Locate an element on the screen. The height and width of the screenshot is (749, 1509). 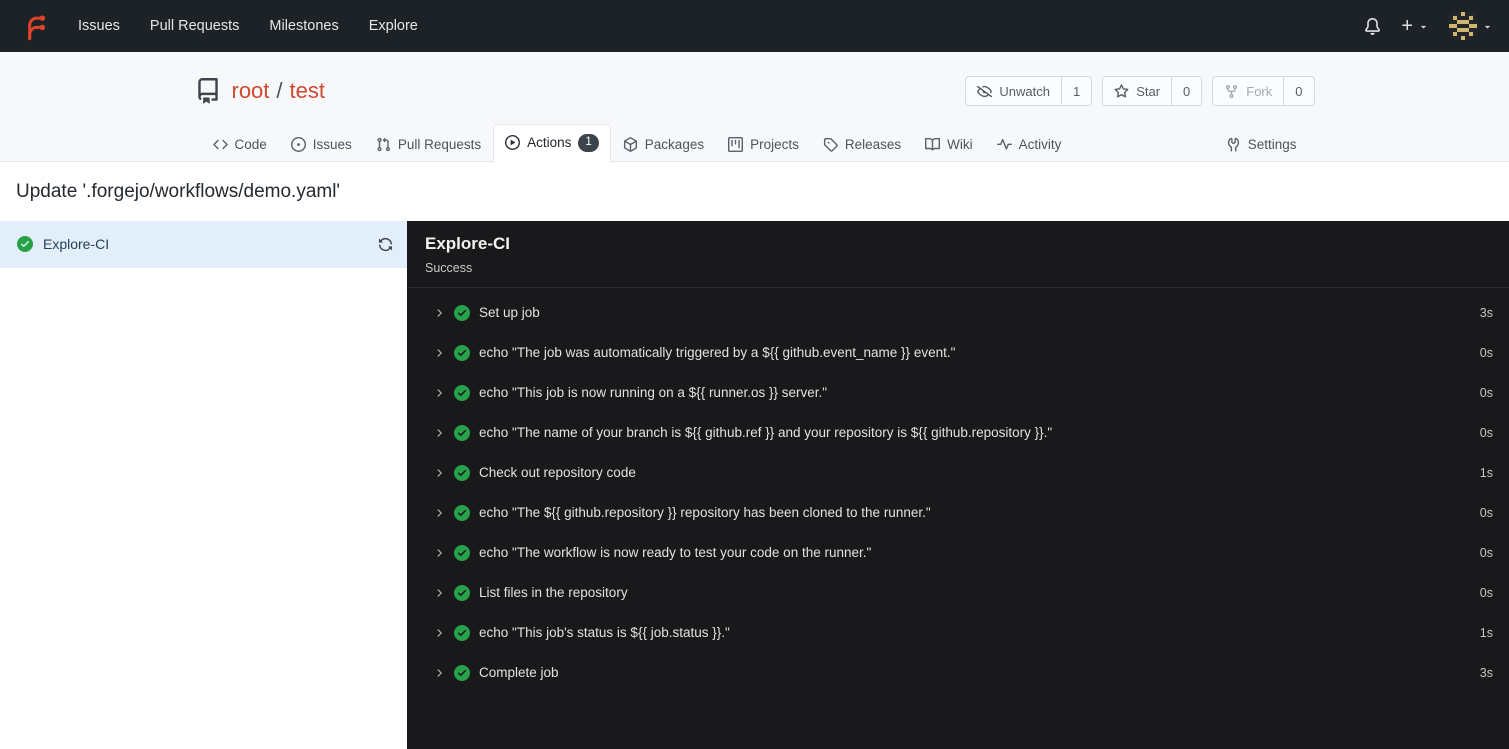
repo-name-link: test is located at coordinates (307, 91).